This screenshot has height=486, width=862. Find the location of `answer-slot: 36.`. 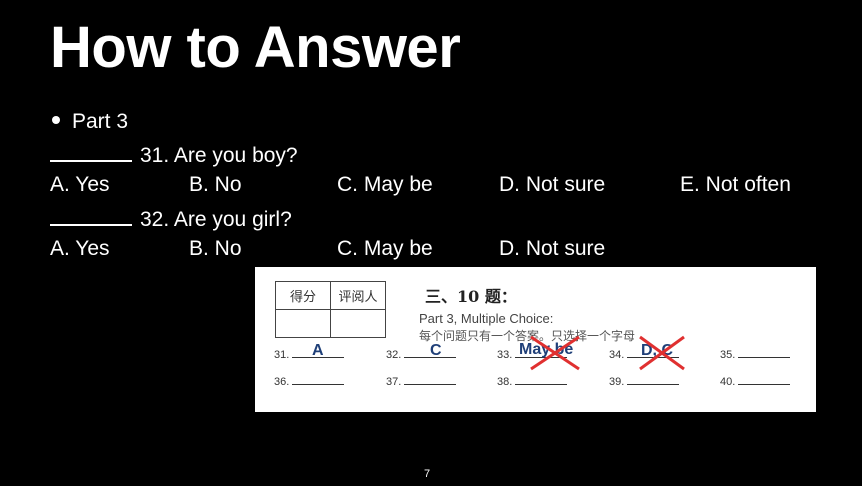

answer-slot: 36. is located at coordinates (309, 381).